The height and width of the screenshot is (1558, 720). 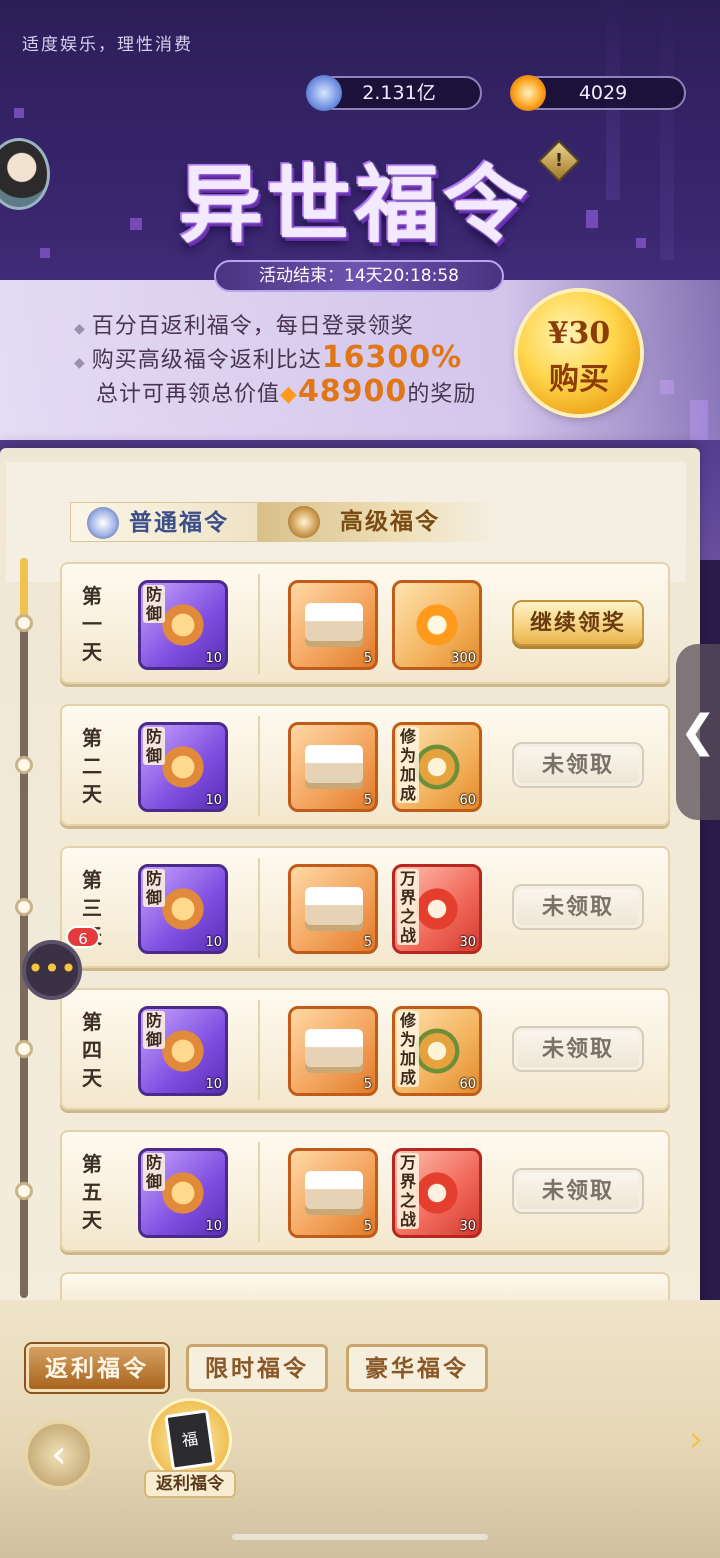 What do you see at coordinates (360, 1537) in the screenshot?
I see `home-indicator` at bounding box center [360, 1537].